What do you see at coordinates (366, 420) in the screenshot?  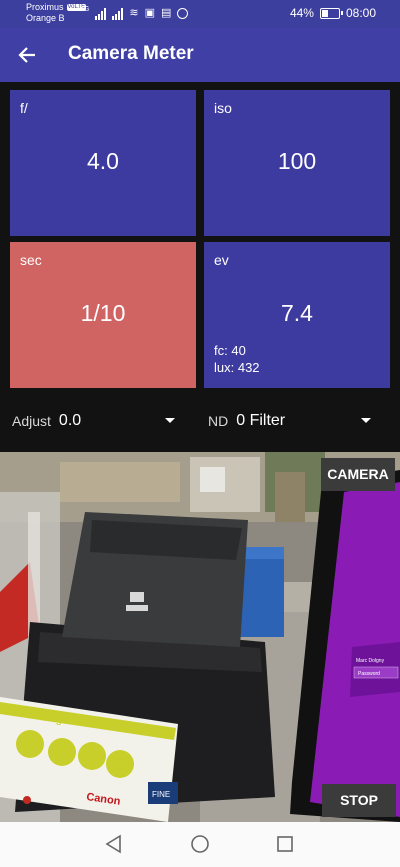 I see `nd-caret-icon` at bounding box center [366, 420].